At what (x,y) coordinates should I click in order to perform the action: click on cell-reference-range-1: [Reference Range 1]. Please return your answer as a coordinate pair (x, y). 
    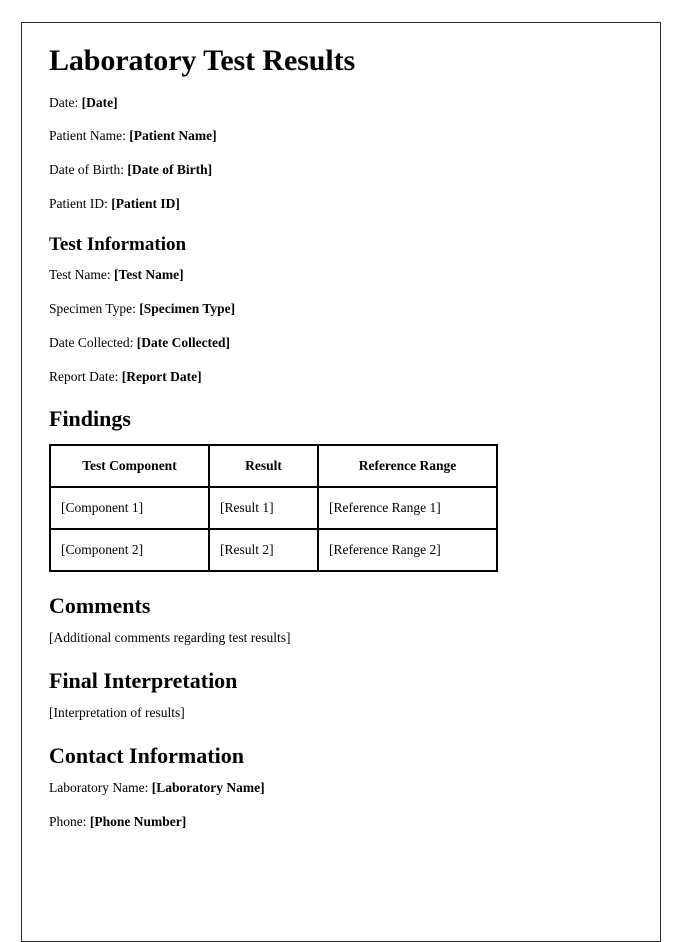
    Looking at the image, I should click on (407, 507).